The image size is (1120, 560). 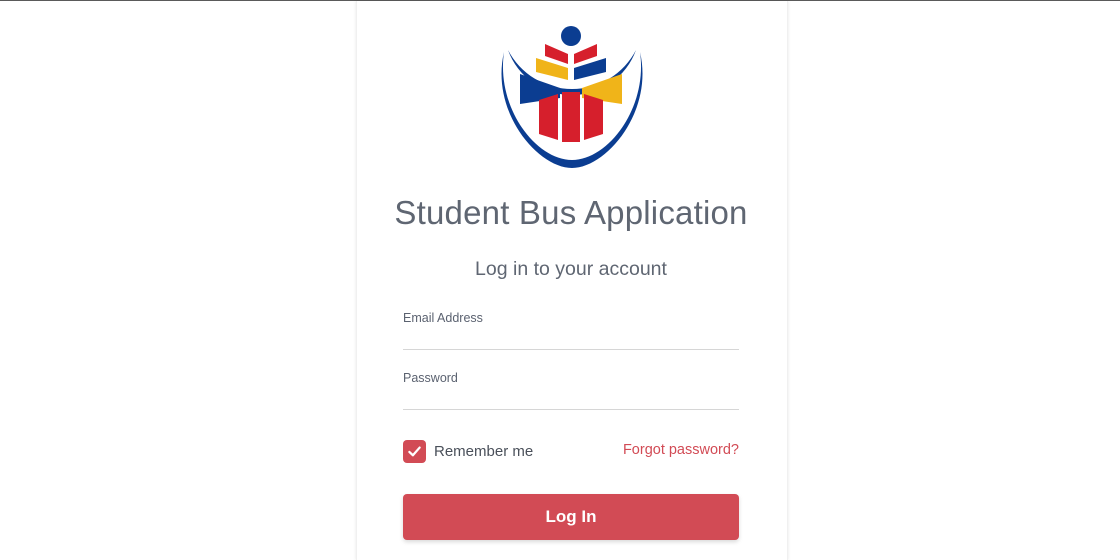 What do you see at coordinates (571, 117) in the screenshot?
I see `logo-body-center` at bounding box center [571, 117].